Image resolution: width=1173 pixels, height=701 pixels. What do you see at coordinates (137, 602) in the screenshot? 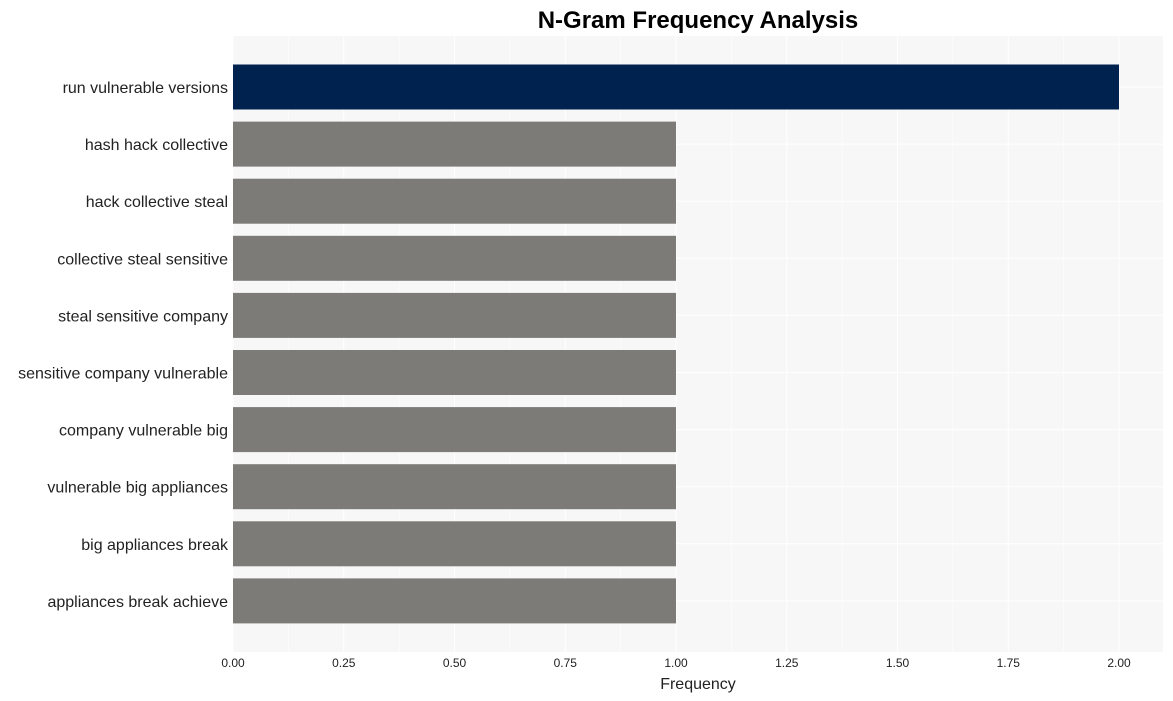
I see `y-tick-label: appliances break achieve` at bounding box center [137, 602].